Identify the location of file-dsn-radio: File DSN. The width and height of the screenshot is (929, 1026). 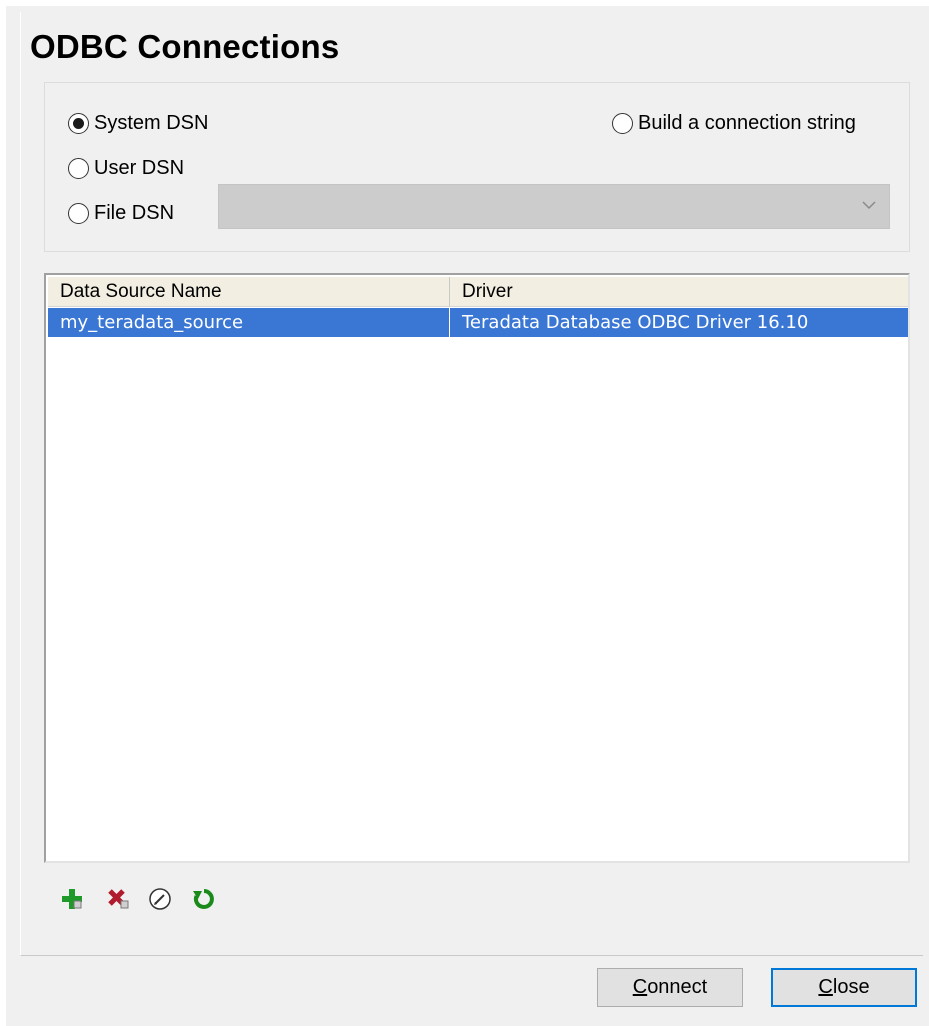
(121, 213).